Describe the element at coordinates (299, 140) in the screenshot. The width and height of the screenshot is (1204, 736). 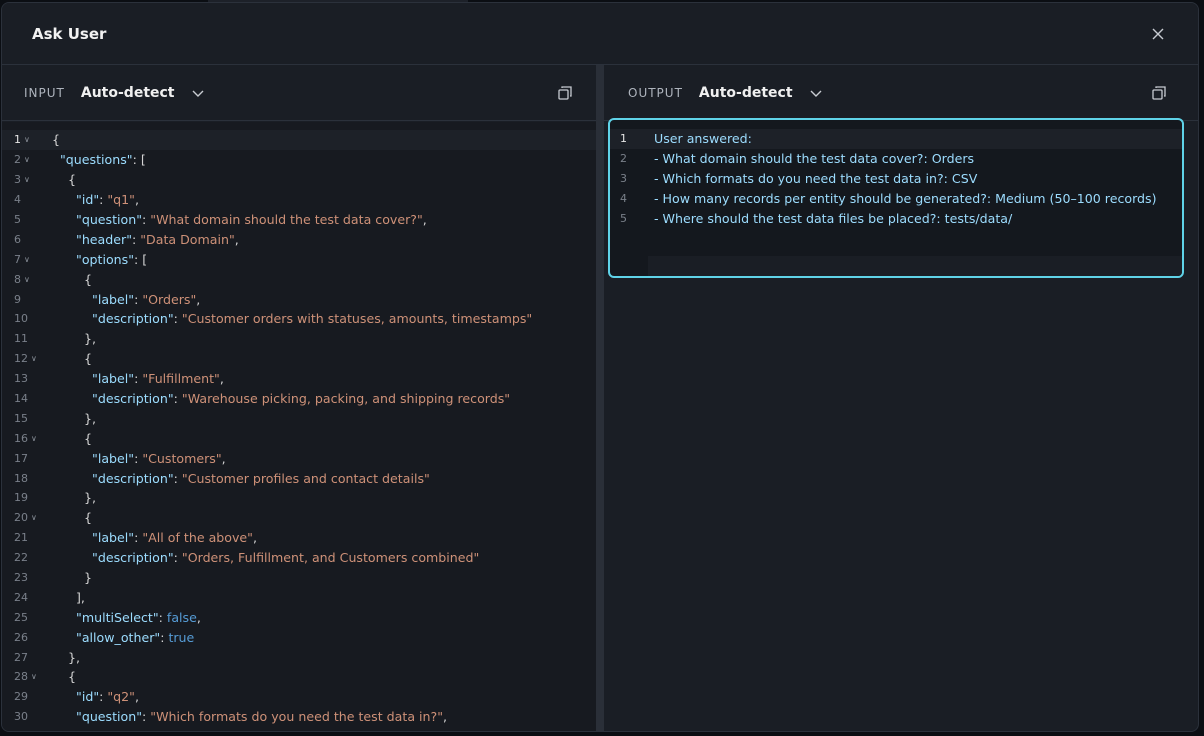
I see `input-code-line: 1 ∨ {` at that location.